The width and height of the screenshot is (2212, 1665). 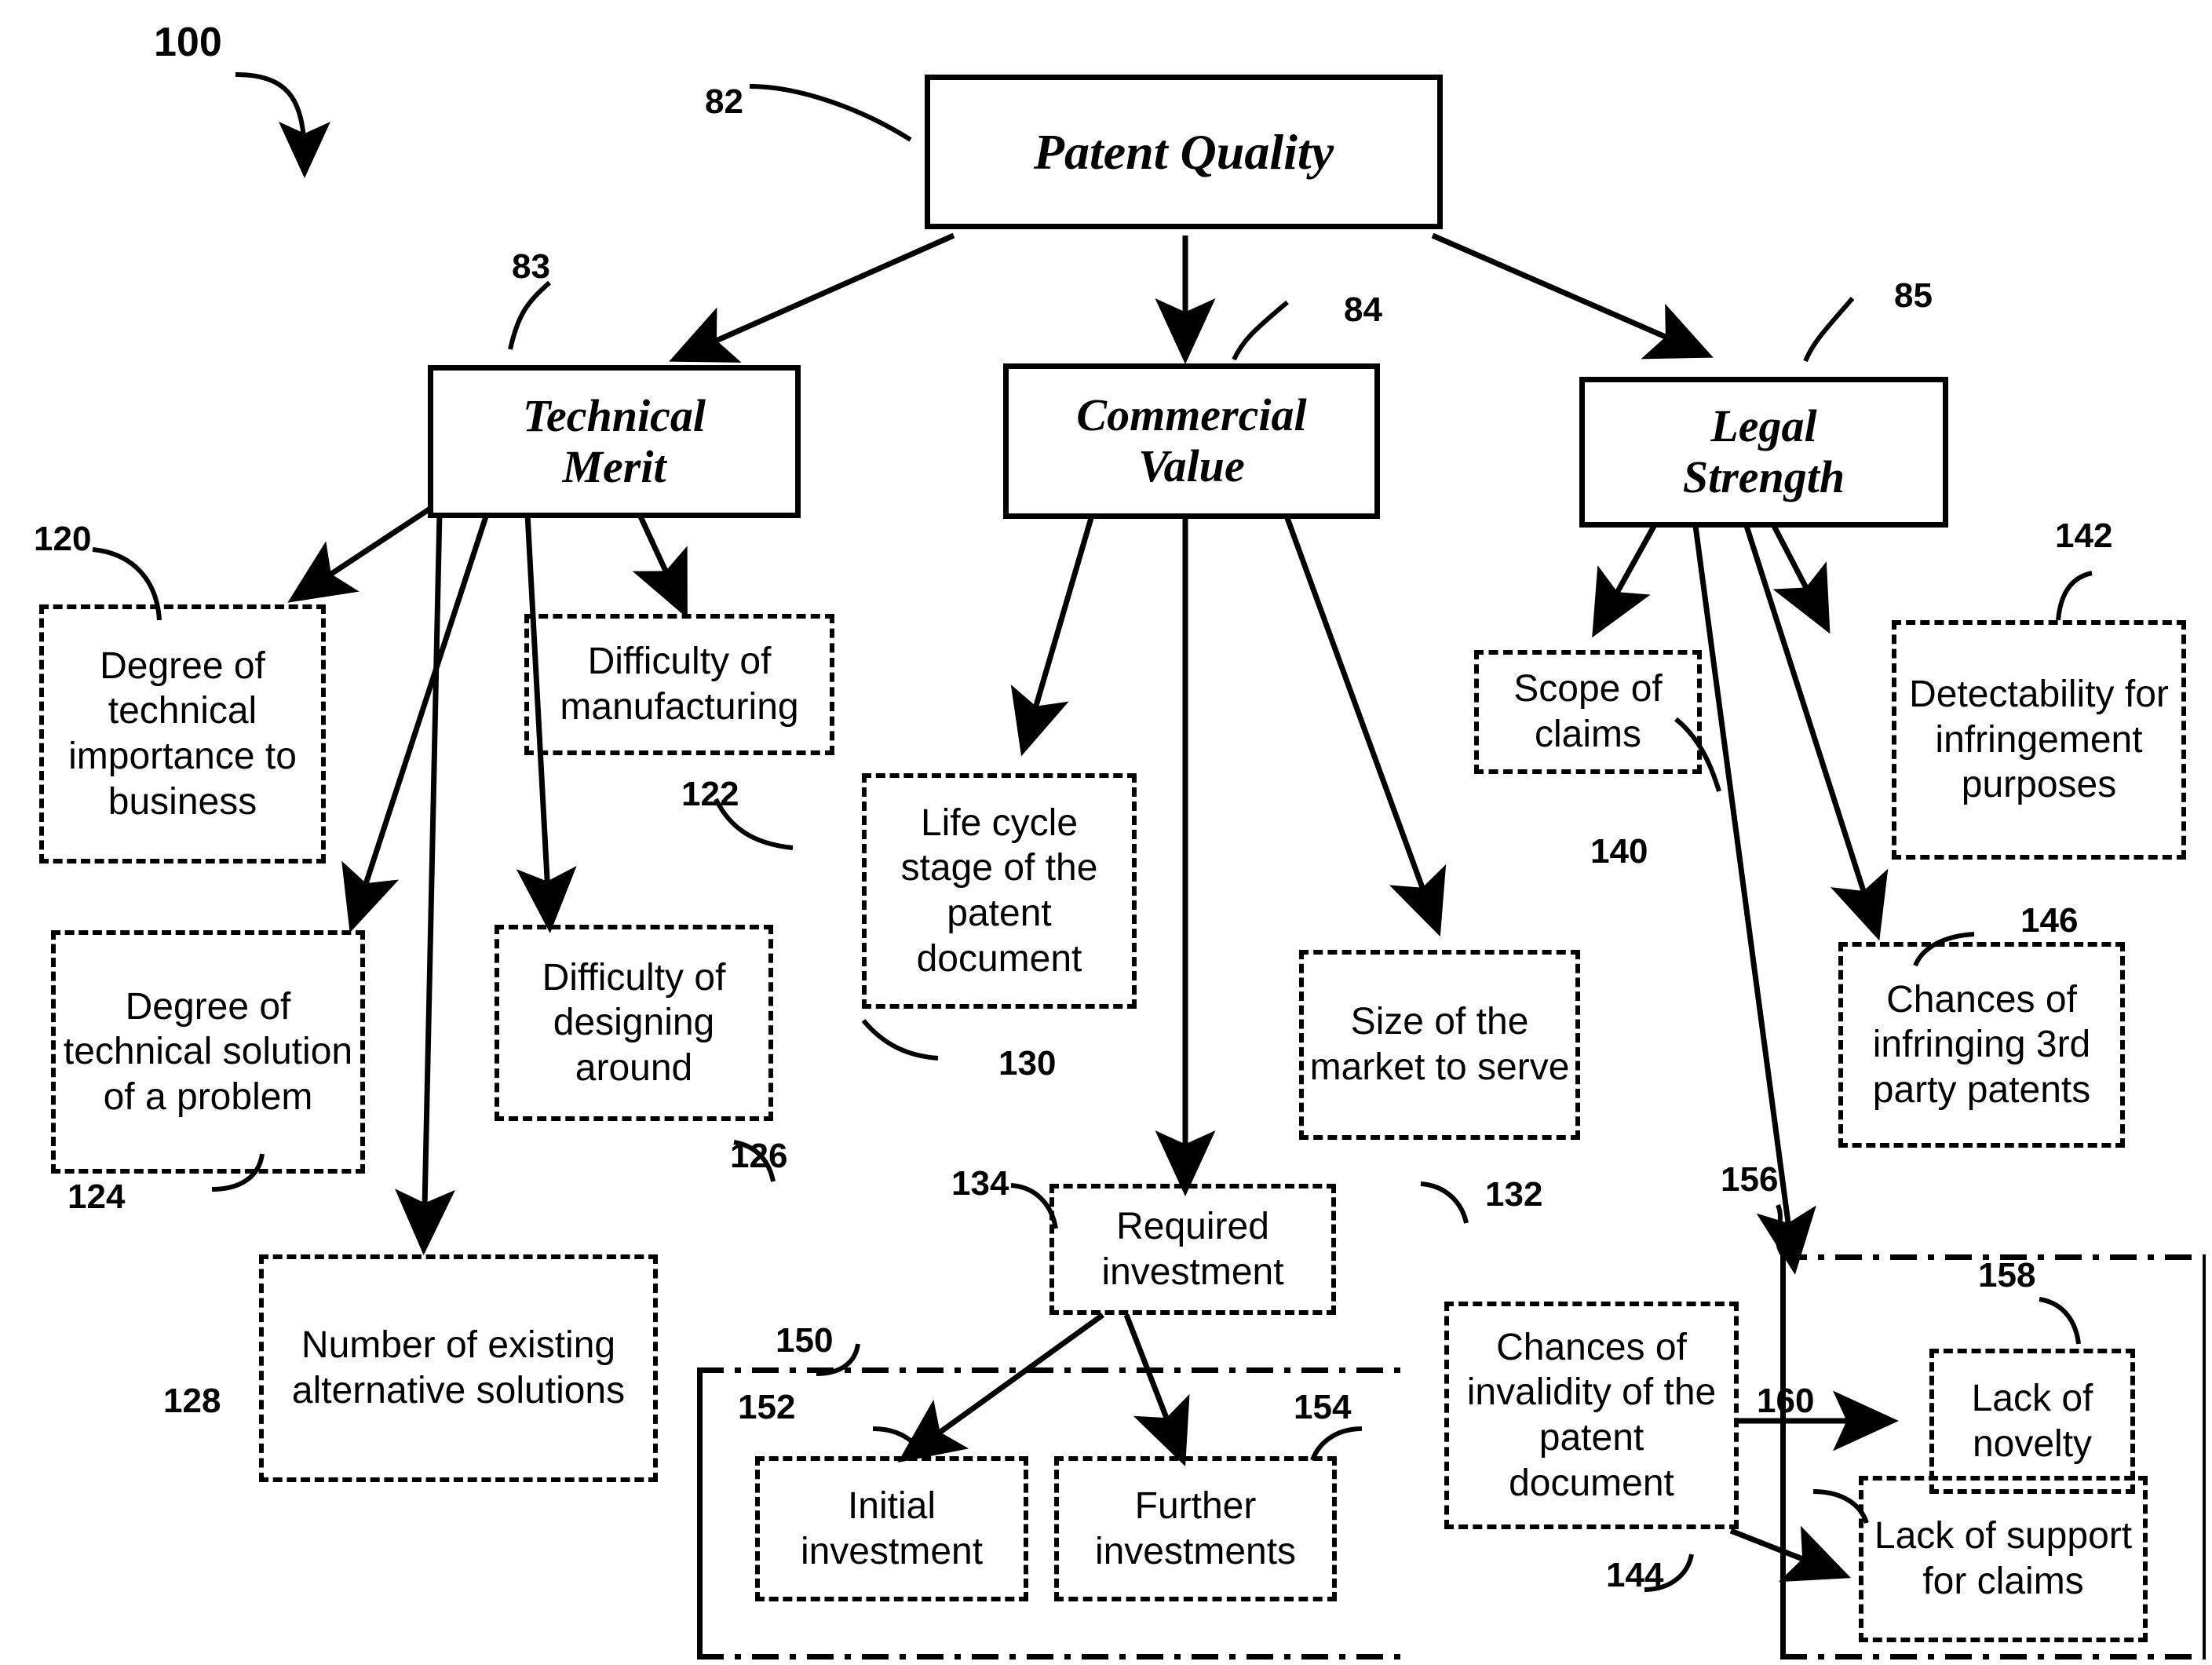 I want to click on node-160-label: Lack of support for claims, so click(x=2003, y=1559).